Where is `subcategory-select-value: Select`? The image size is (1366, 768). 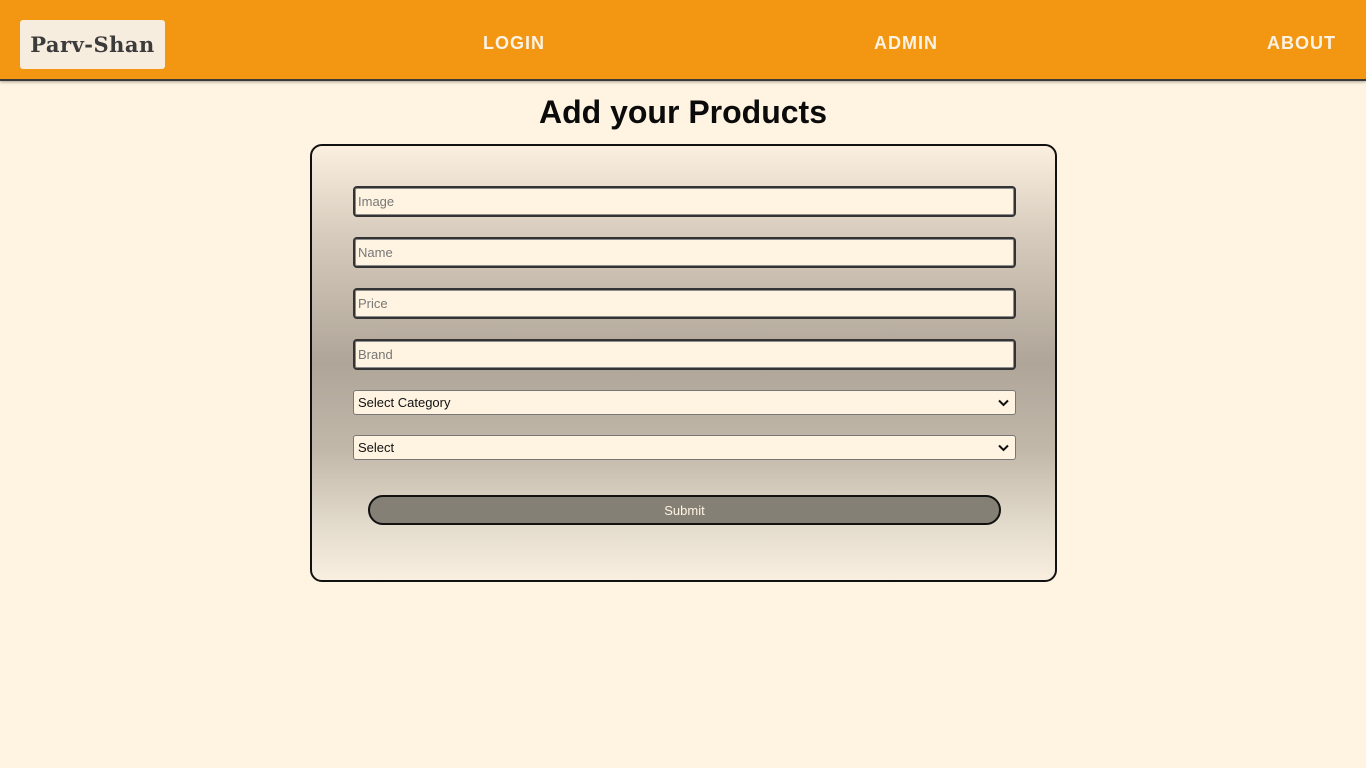
subcategory-select-value: Select is located at coordinates (376, 447).